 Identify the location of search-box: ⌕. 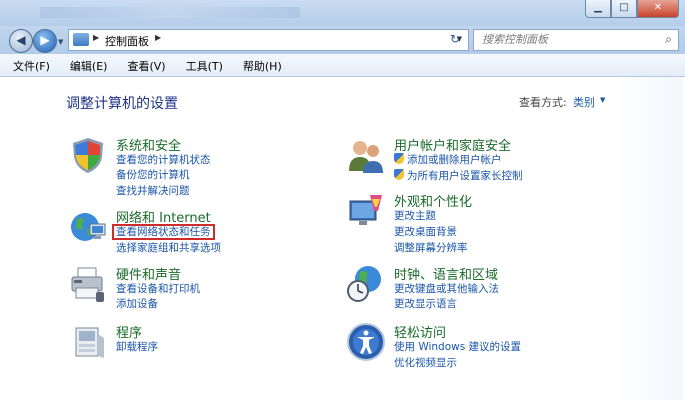
(576, 40).